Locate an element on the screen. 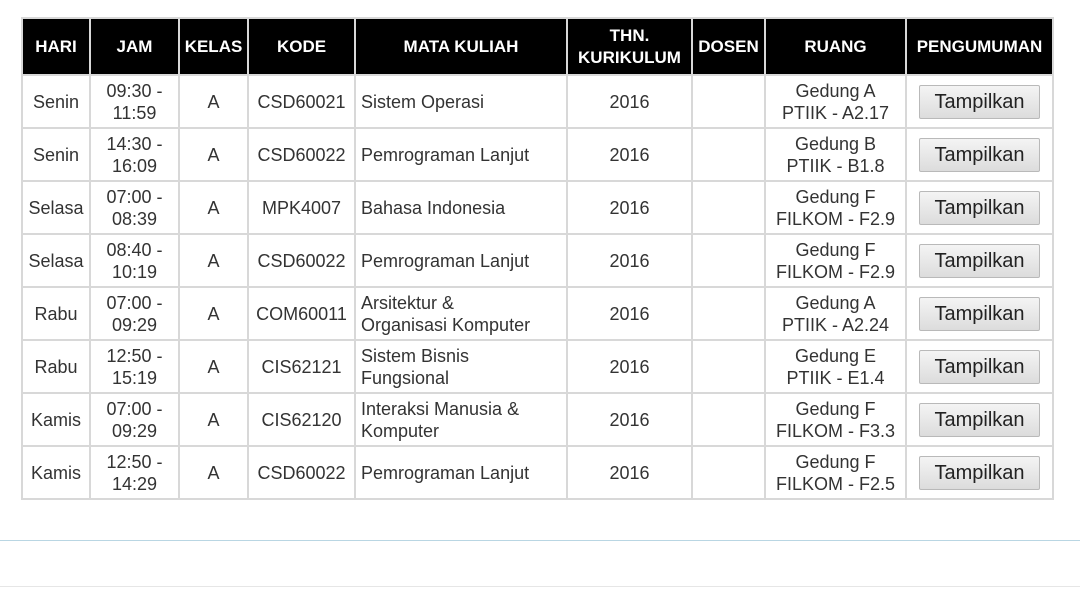 The width and height of the screenshot is (1080, 597). header-thn-line2: KURIKULUM is located at coordinates (629, 57).